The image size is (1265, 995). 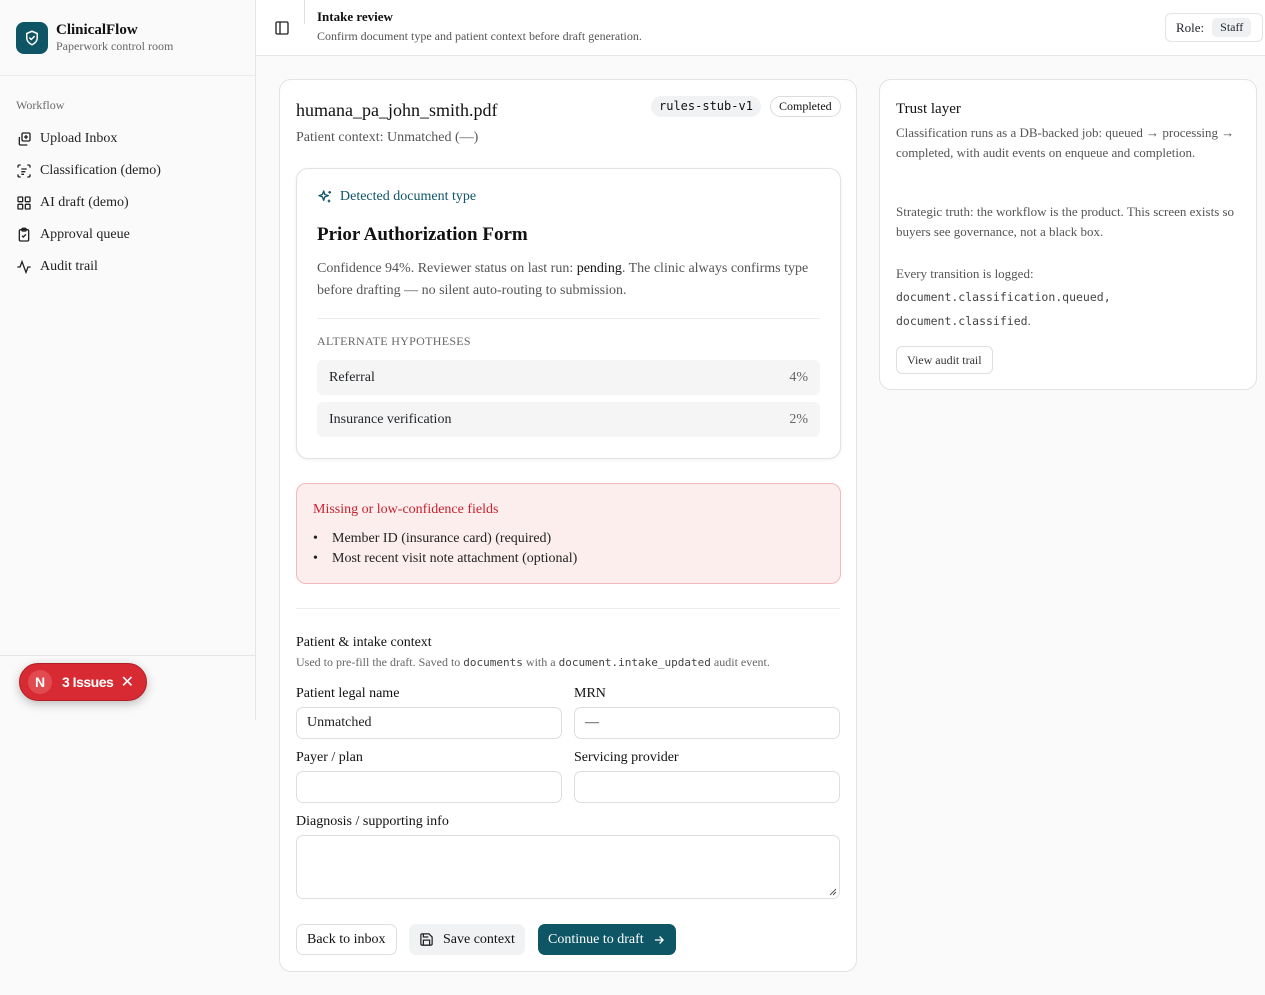 I want to click on provider-input, so click(x=707, y=787).